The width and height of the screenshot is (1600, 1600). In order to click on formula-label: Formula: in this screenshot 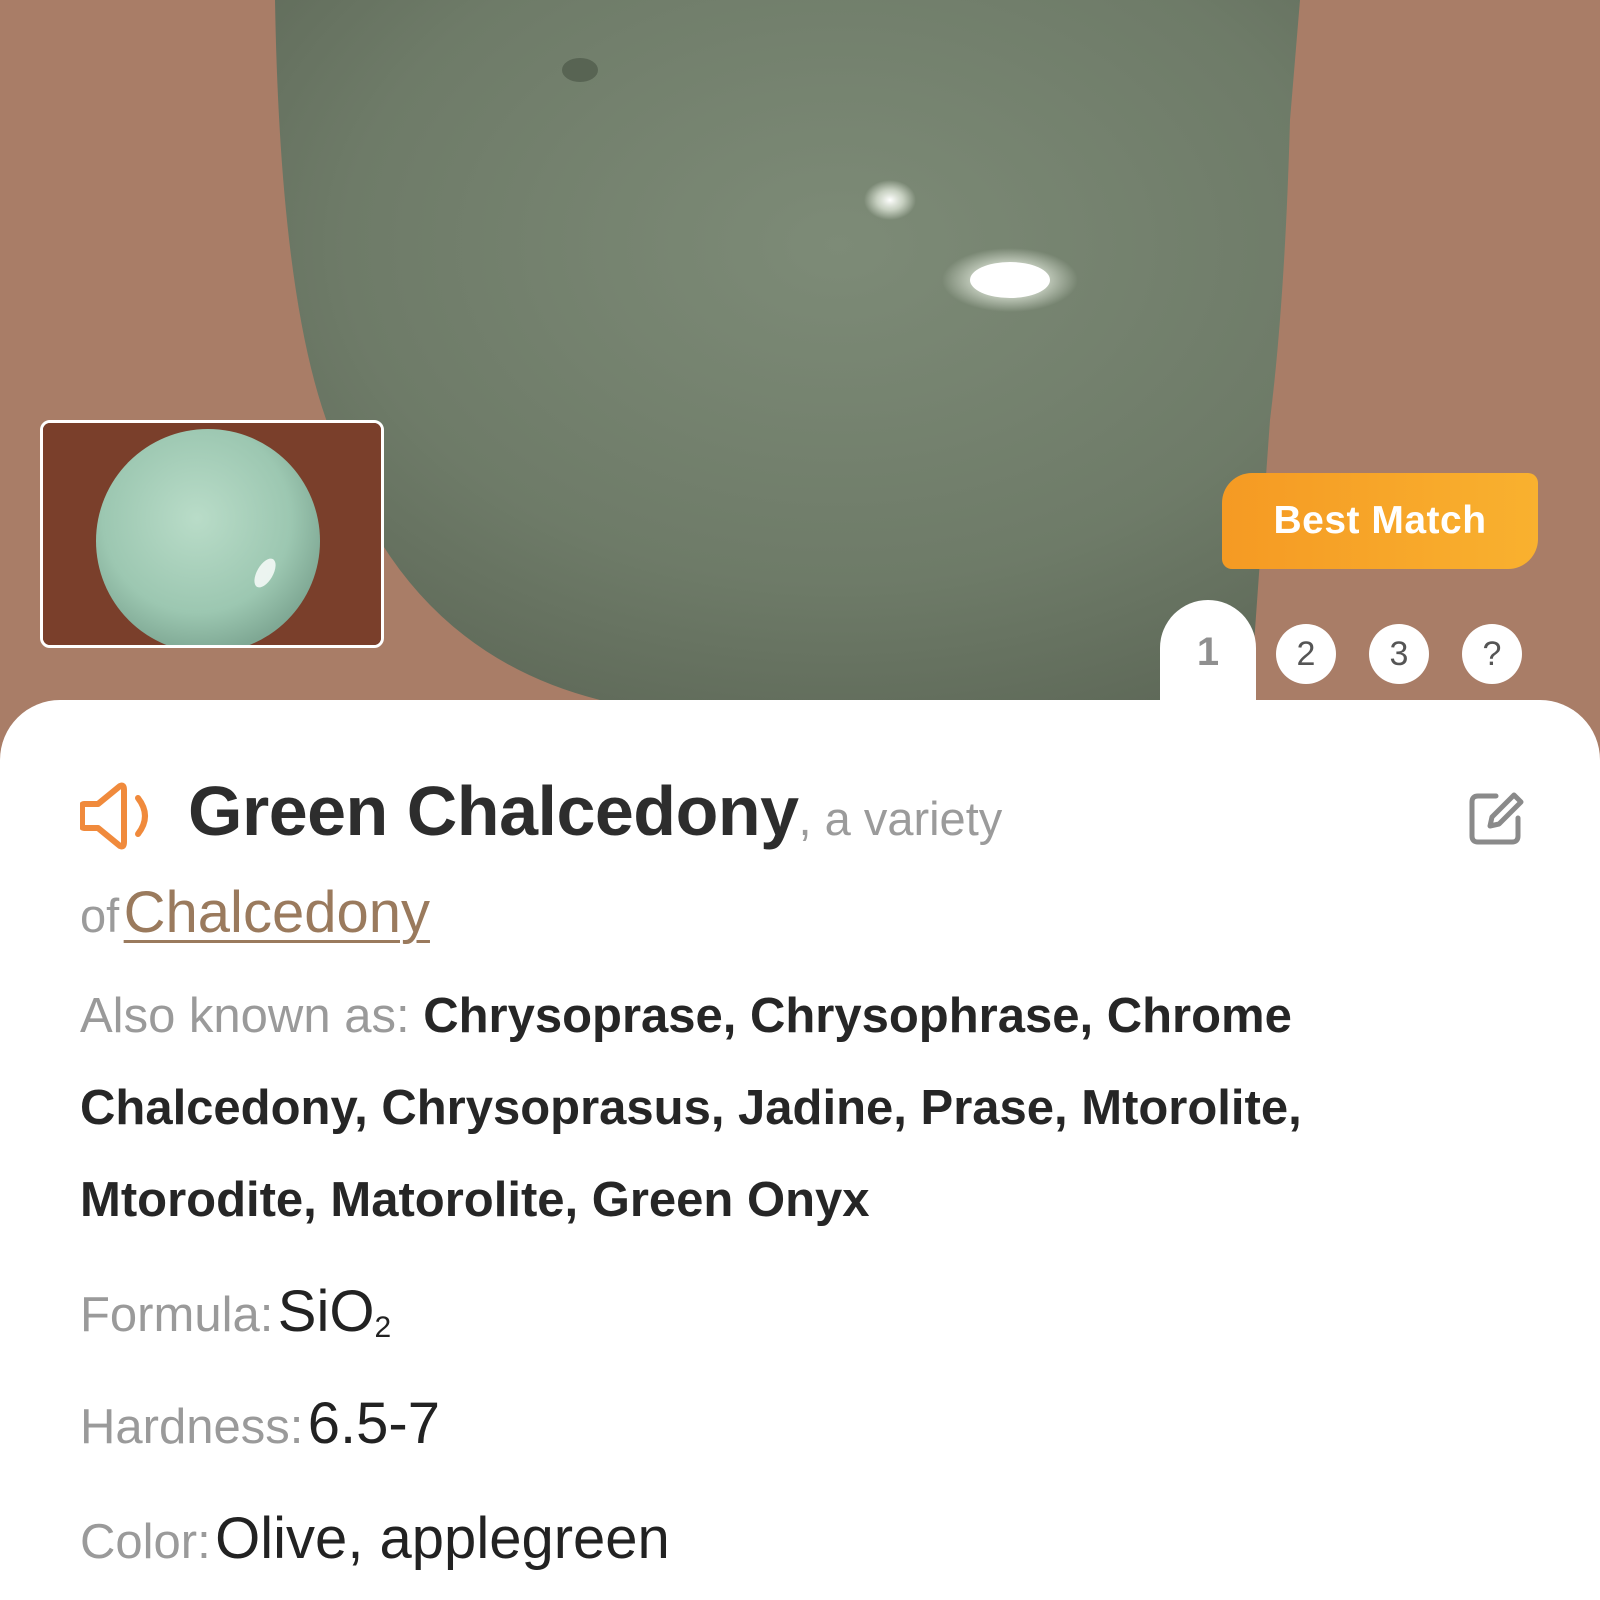, I will do `click(177, 1315)`.